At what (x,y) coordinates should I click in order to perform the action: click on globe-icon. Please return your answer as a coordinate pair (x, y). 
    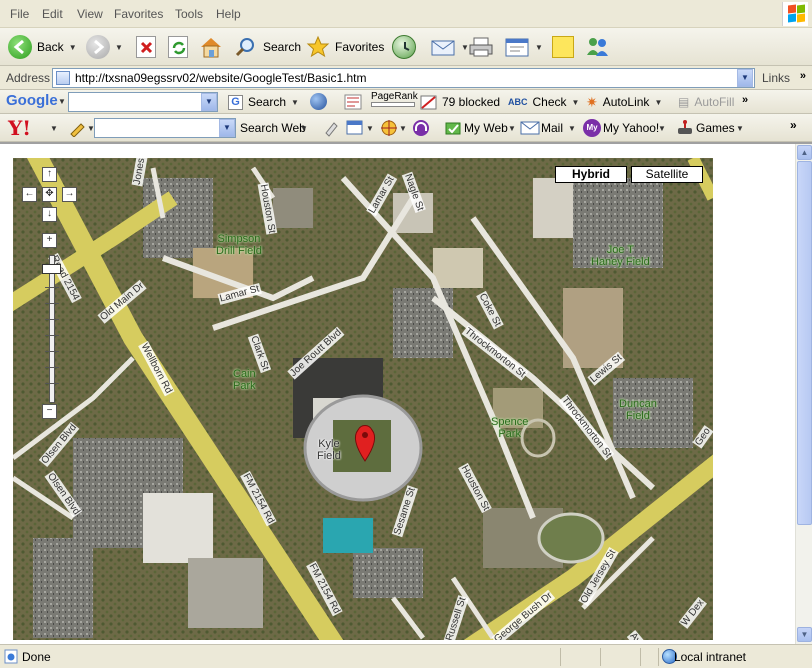
    Looking at the image, I should click on (318, 101).